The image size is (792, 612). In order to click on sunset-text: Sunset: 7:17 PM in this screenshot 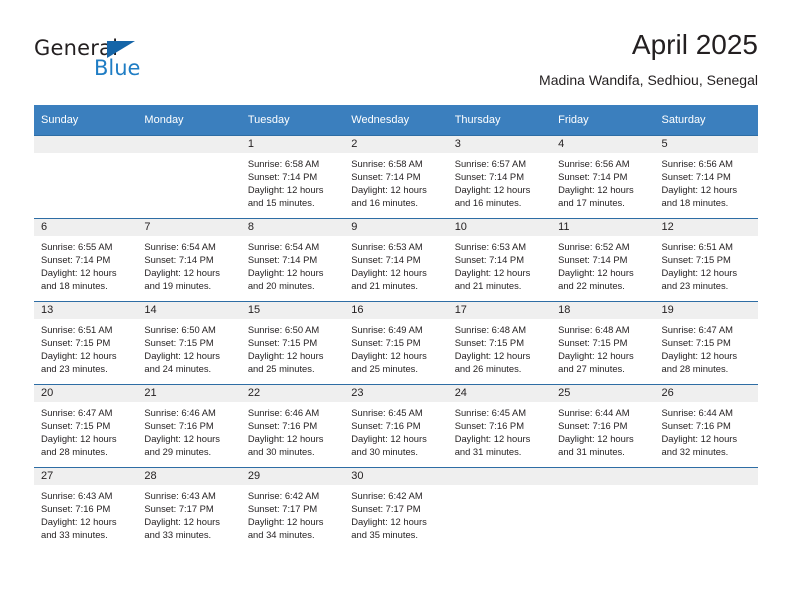, I will do `click(179, 508)`.